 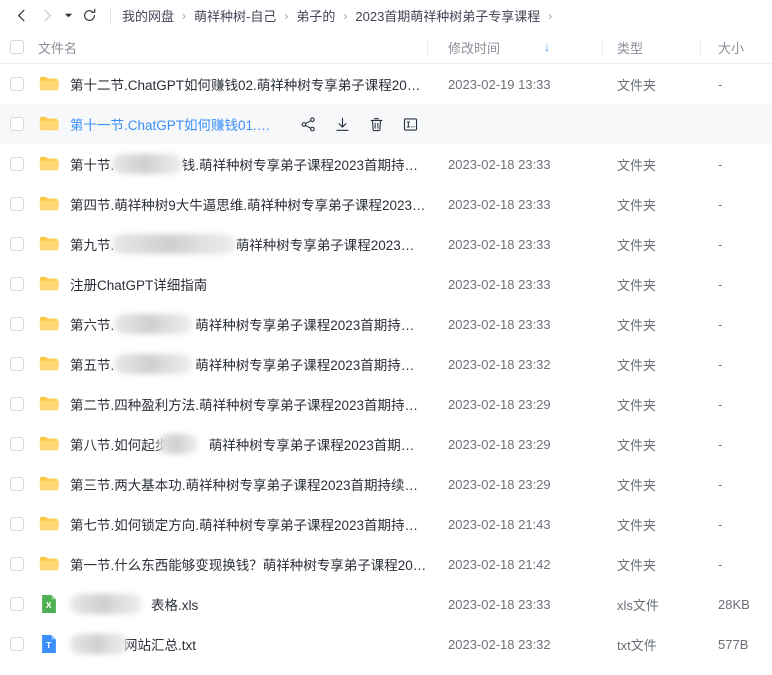 What do you see at coordinates (248, 324) in the screenshot?
I see `file-name-label: 第六节. 萌祥种树专享弟子课程2023首期持续更新` at bounding box center [248, 324].